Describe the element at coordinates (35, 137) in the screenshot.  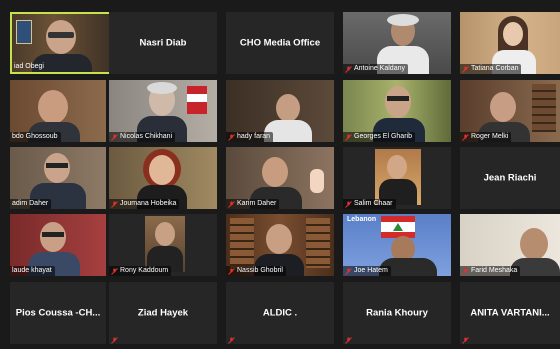
I see `participant-name: bdo Ghossoub` at that location.